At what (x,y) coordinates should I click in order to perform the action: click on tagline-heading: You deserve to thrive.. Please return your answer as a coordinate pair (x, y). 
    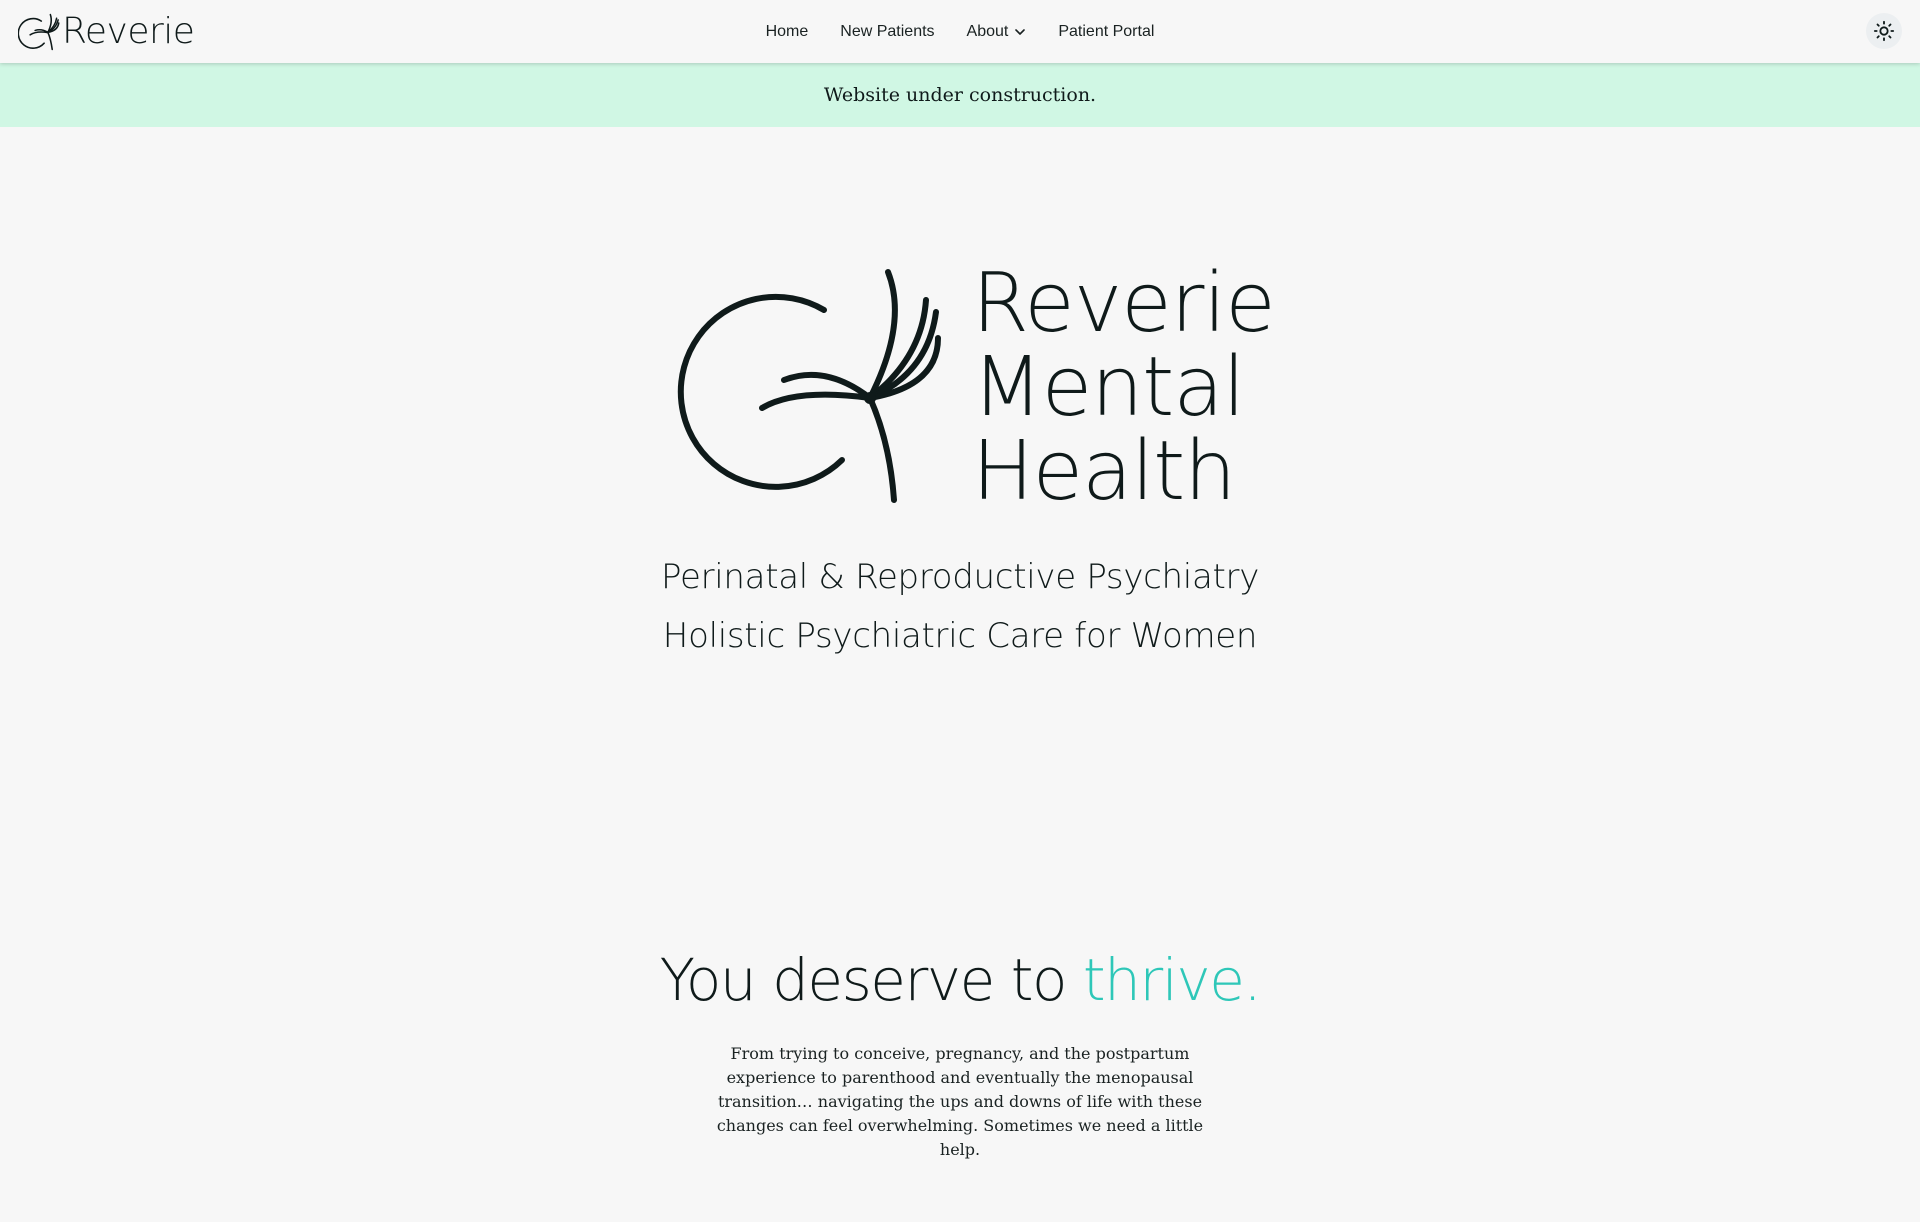
    Looking at the image, I should click on (960, 980).